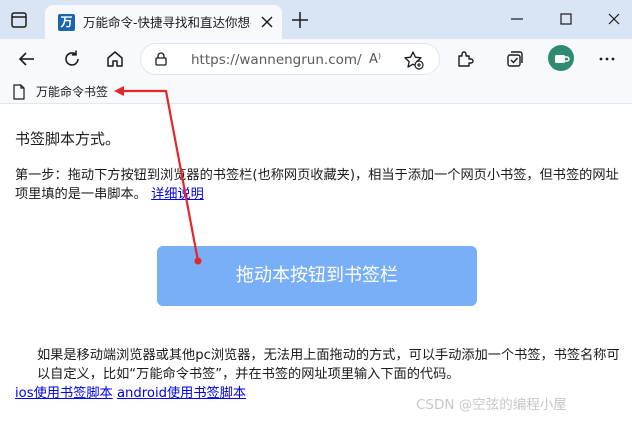  I want to click on page-icon, so click(19, 92).